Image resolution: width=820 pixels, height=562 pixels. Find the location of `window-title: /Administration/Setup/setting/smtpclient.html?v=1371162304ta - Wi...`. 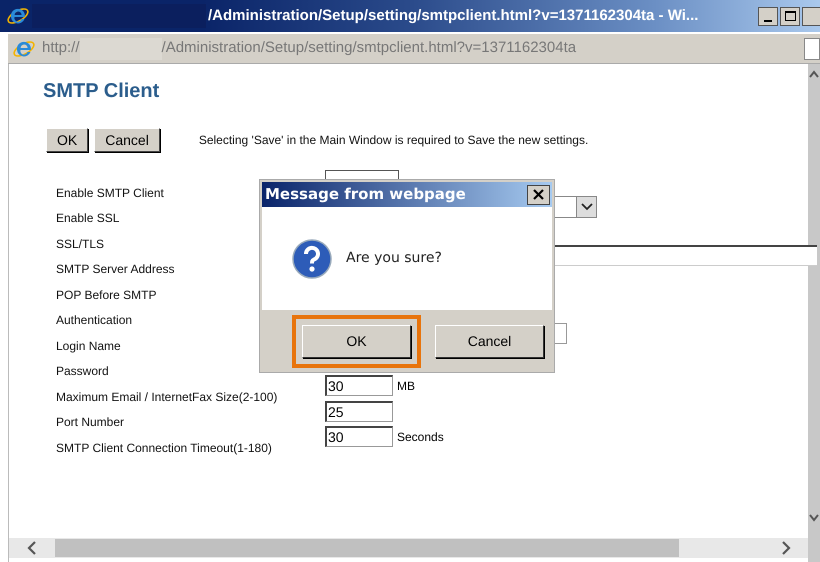

window-title: /Administration/Setup/setting/smtpclient.html?v=1371162304ta - Wi... is located at coordinates (453, 16).